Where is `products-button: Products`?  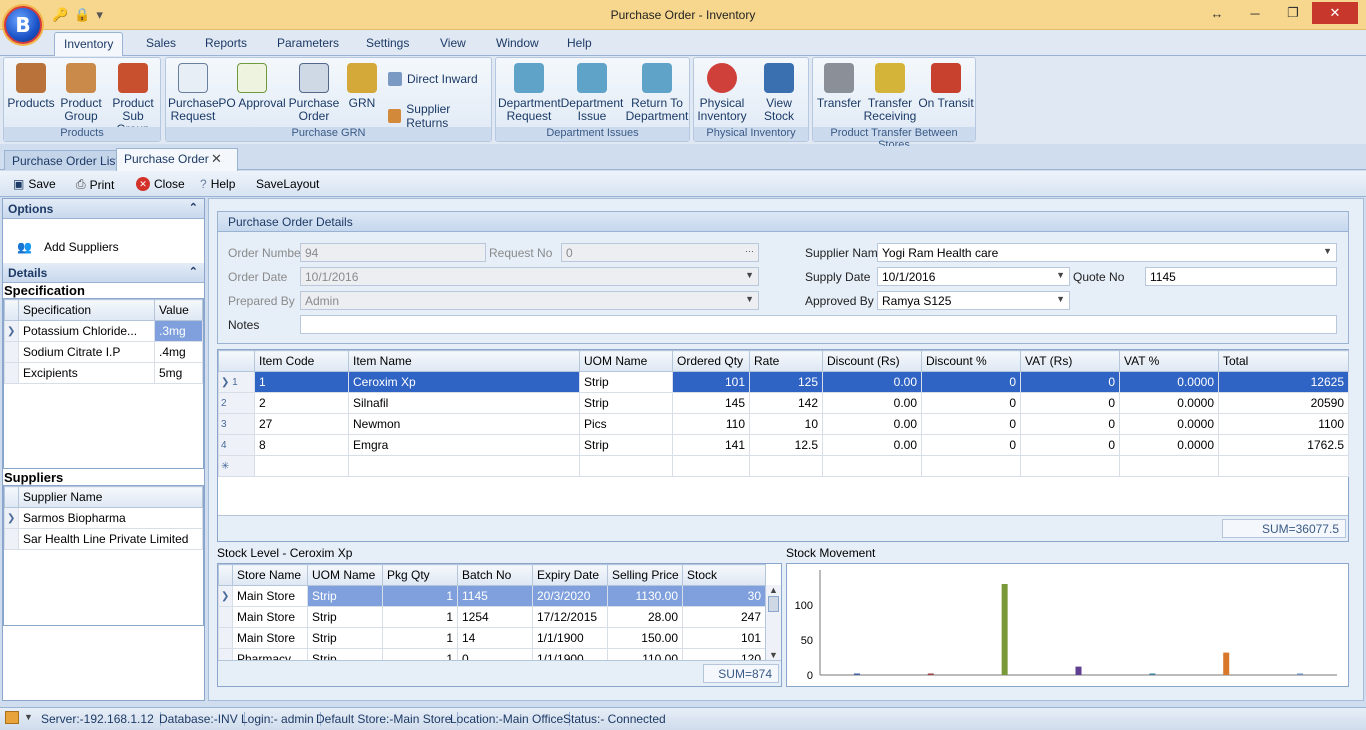 products-button: Products is located at coordinates (31, 85).